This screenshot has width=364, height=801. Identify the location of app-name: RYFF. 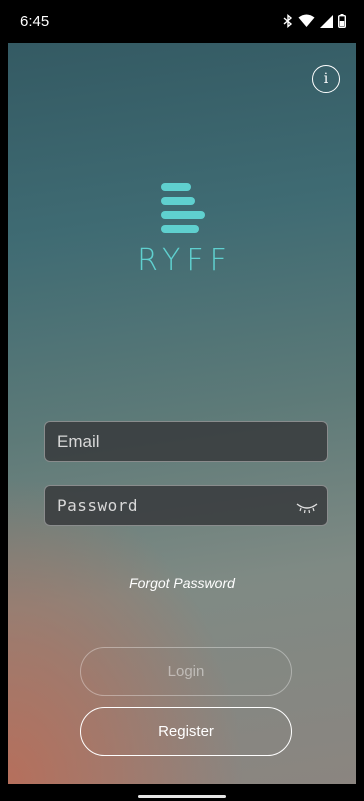
(185, 260).